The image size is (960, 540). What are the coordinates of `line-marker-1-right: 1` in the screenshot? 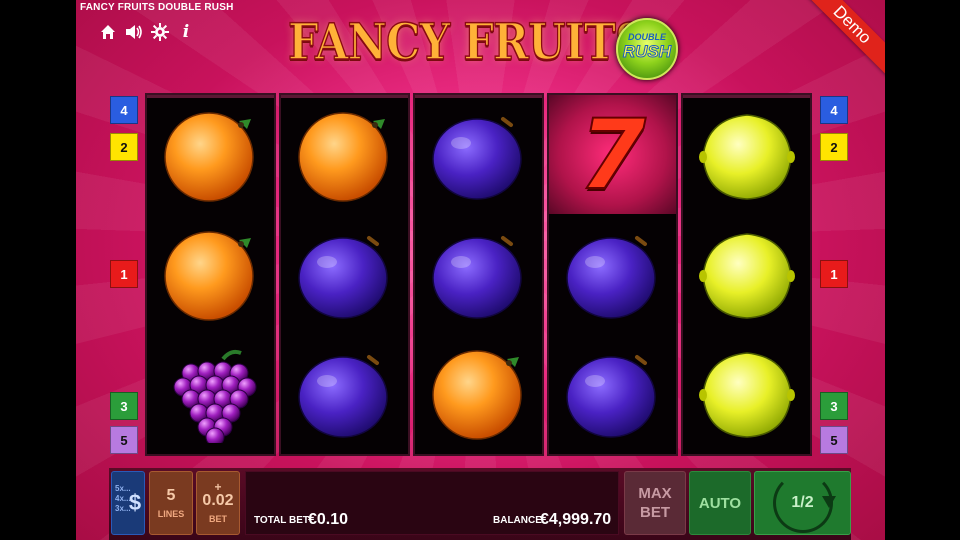 It's located at (834, 274).